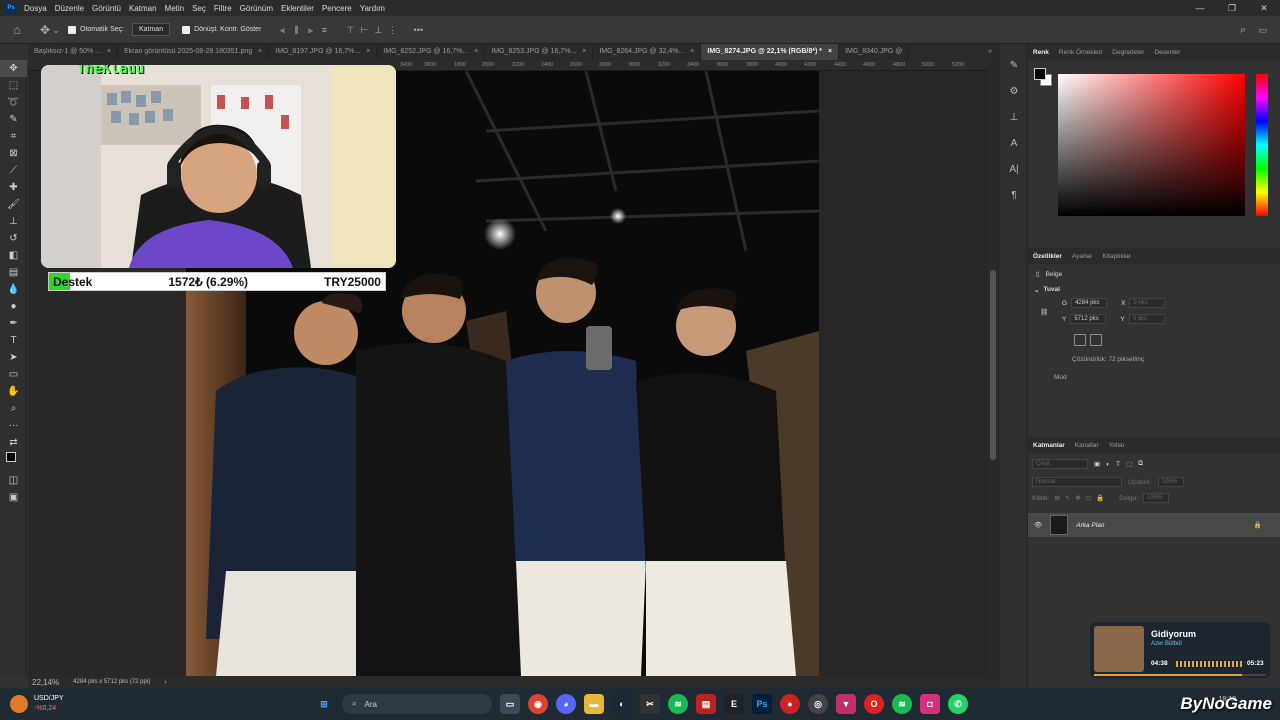 The height and width of the screenshot is (720, 1280). What do you see at coordinates (13, 153) in the screenshot?
I see `frame-tool-icon: ⊠` at bounding box center [13, 153].